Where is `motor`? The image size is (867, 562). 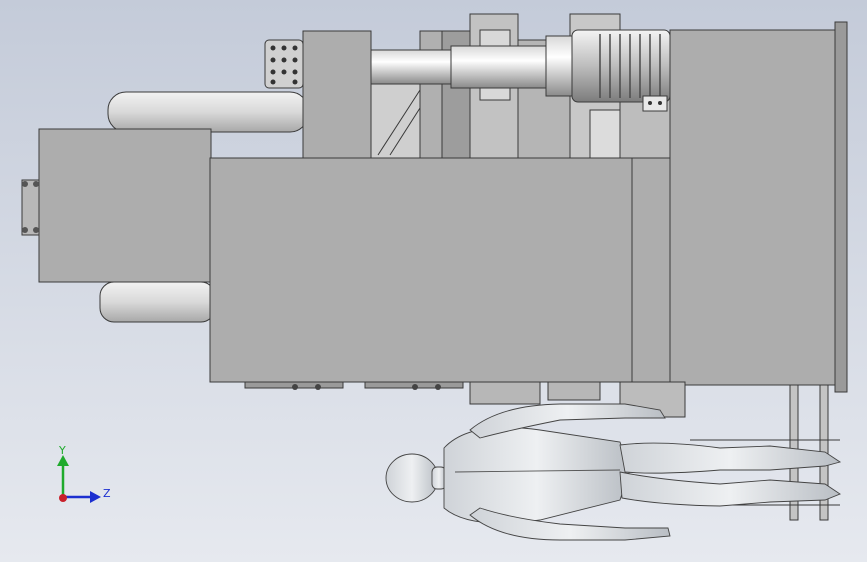 motor is located at coordinates (621, 70).